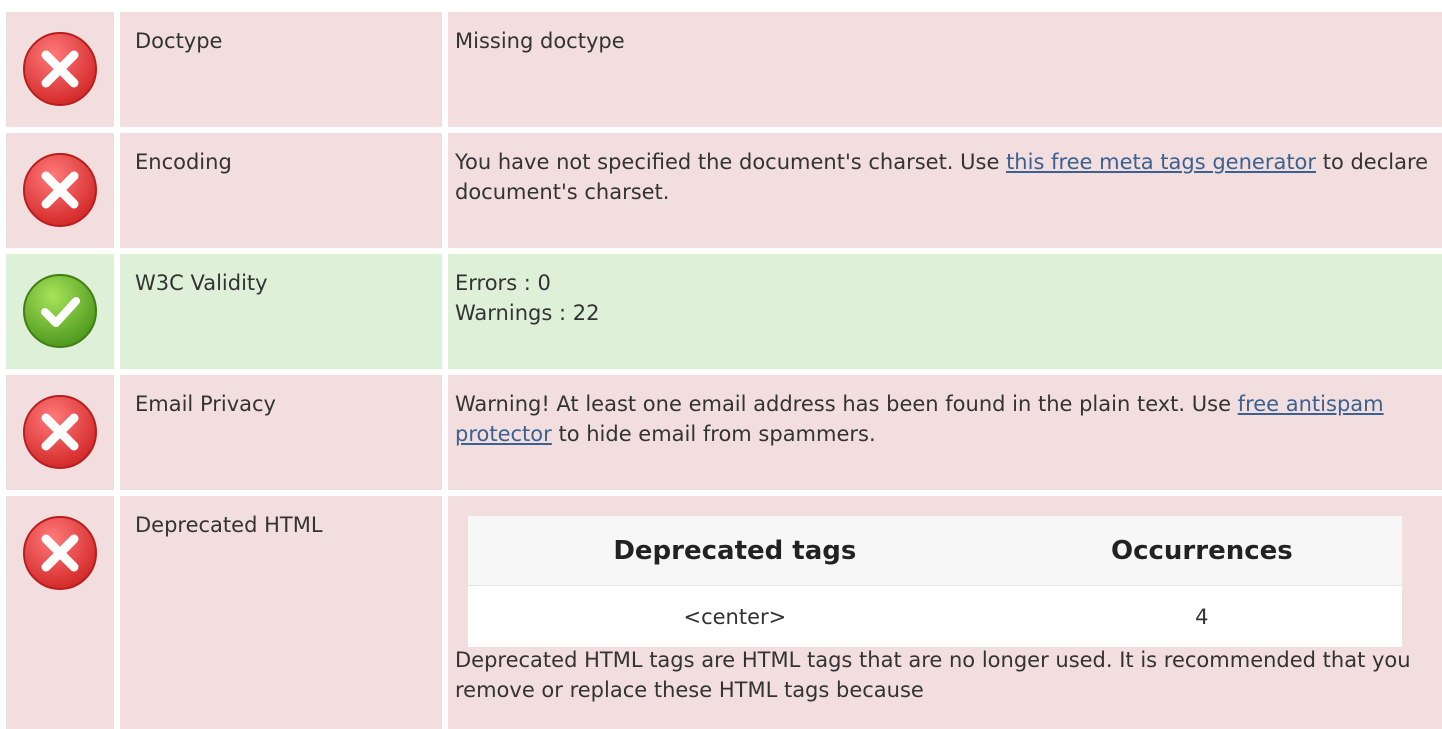 The height and width of the screenshot is (729, 1442). Describe the element at coordinates (503, 283) in the screenshot. I see `errors-count: Errors : 0` at that location.